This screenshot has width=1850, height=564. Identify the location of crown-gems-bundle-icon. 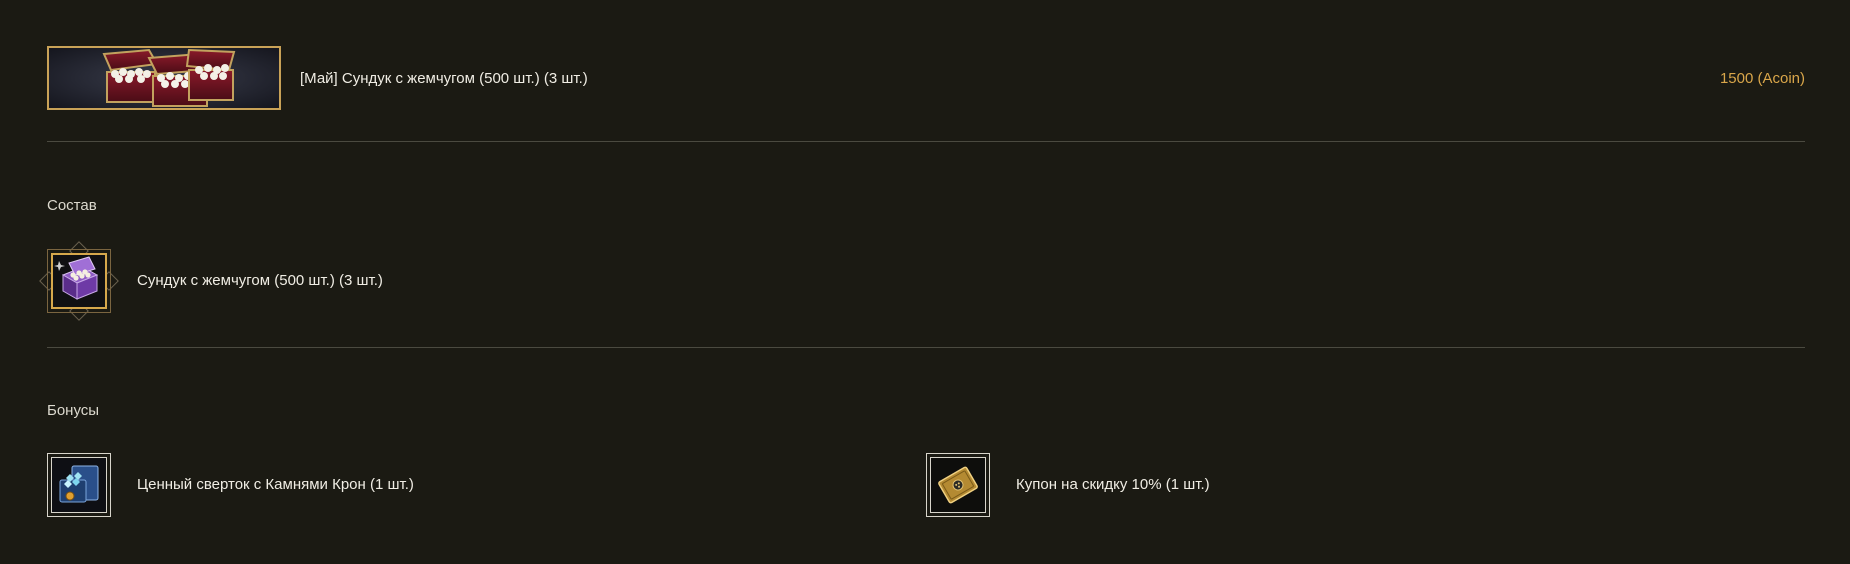
(79, 485).